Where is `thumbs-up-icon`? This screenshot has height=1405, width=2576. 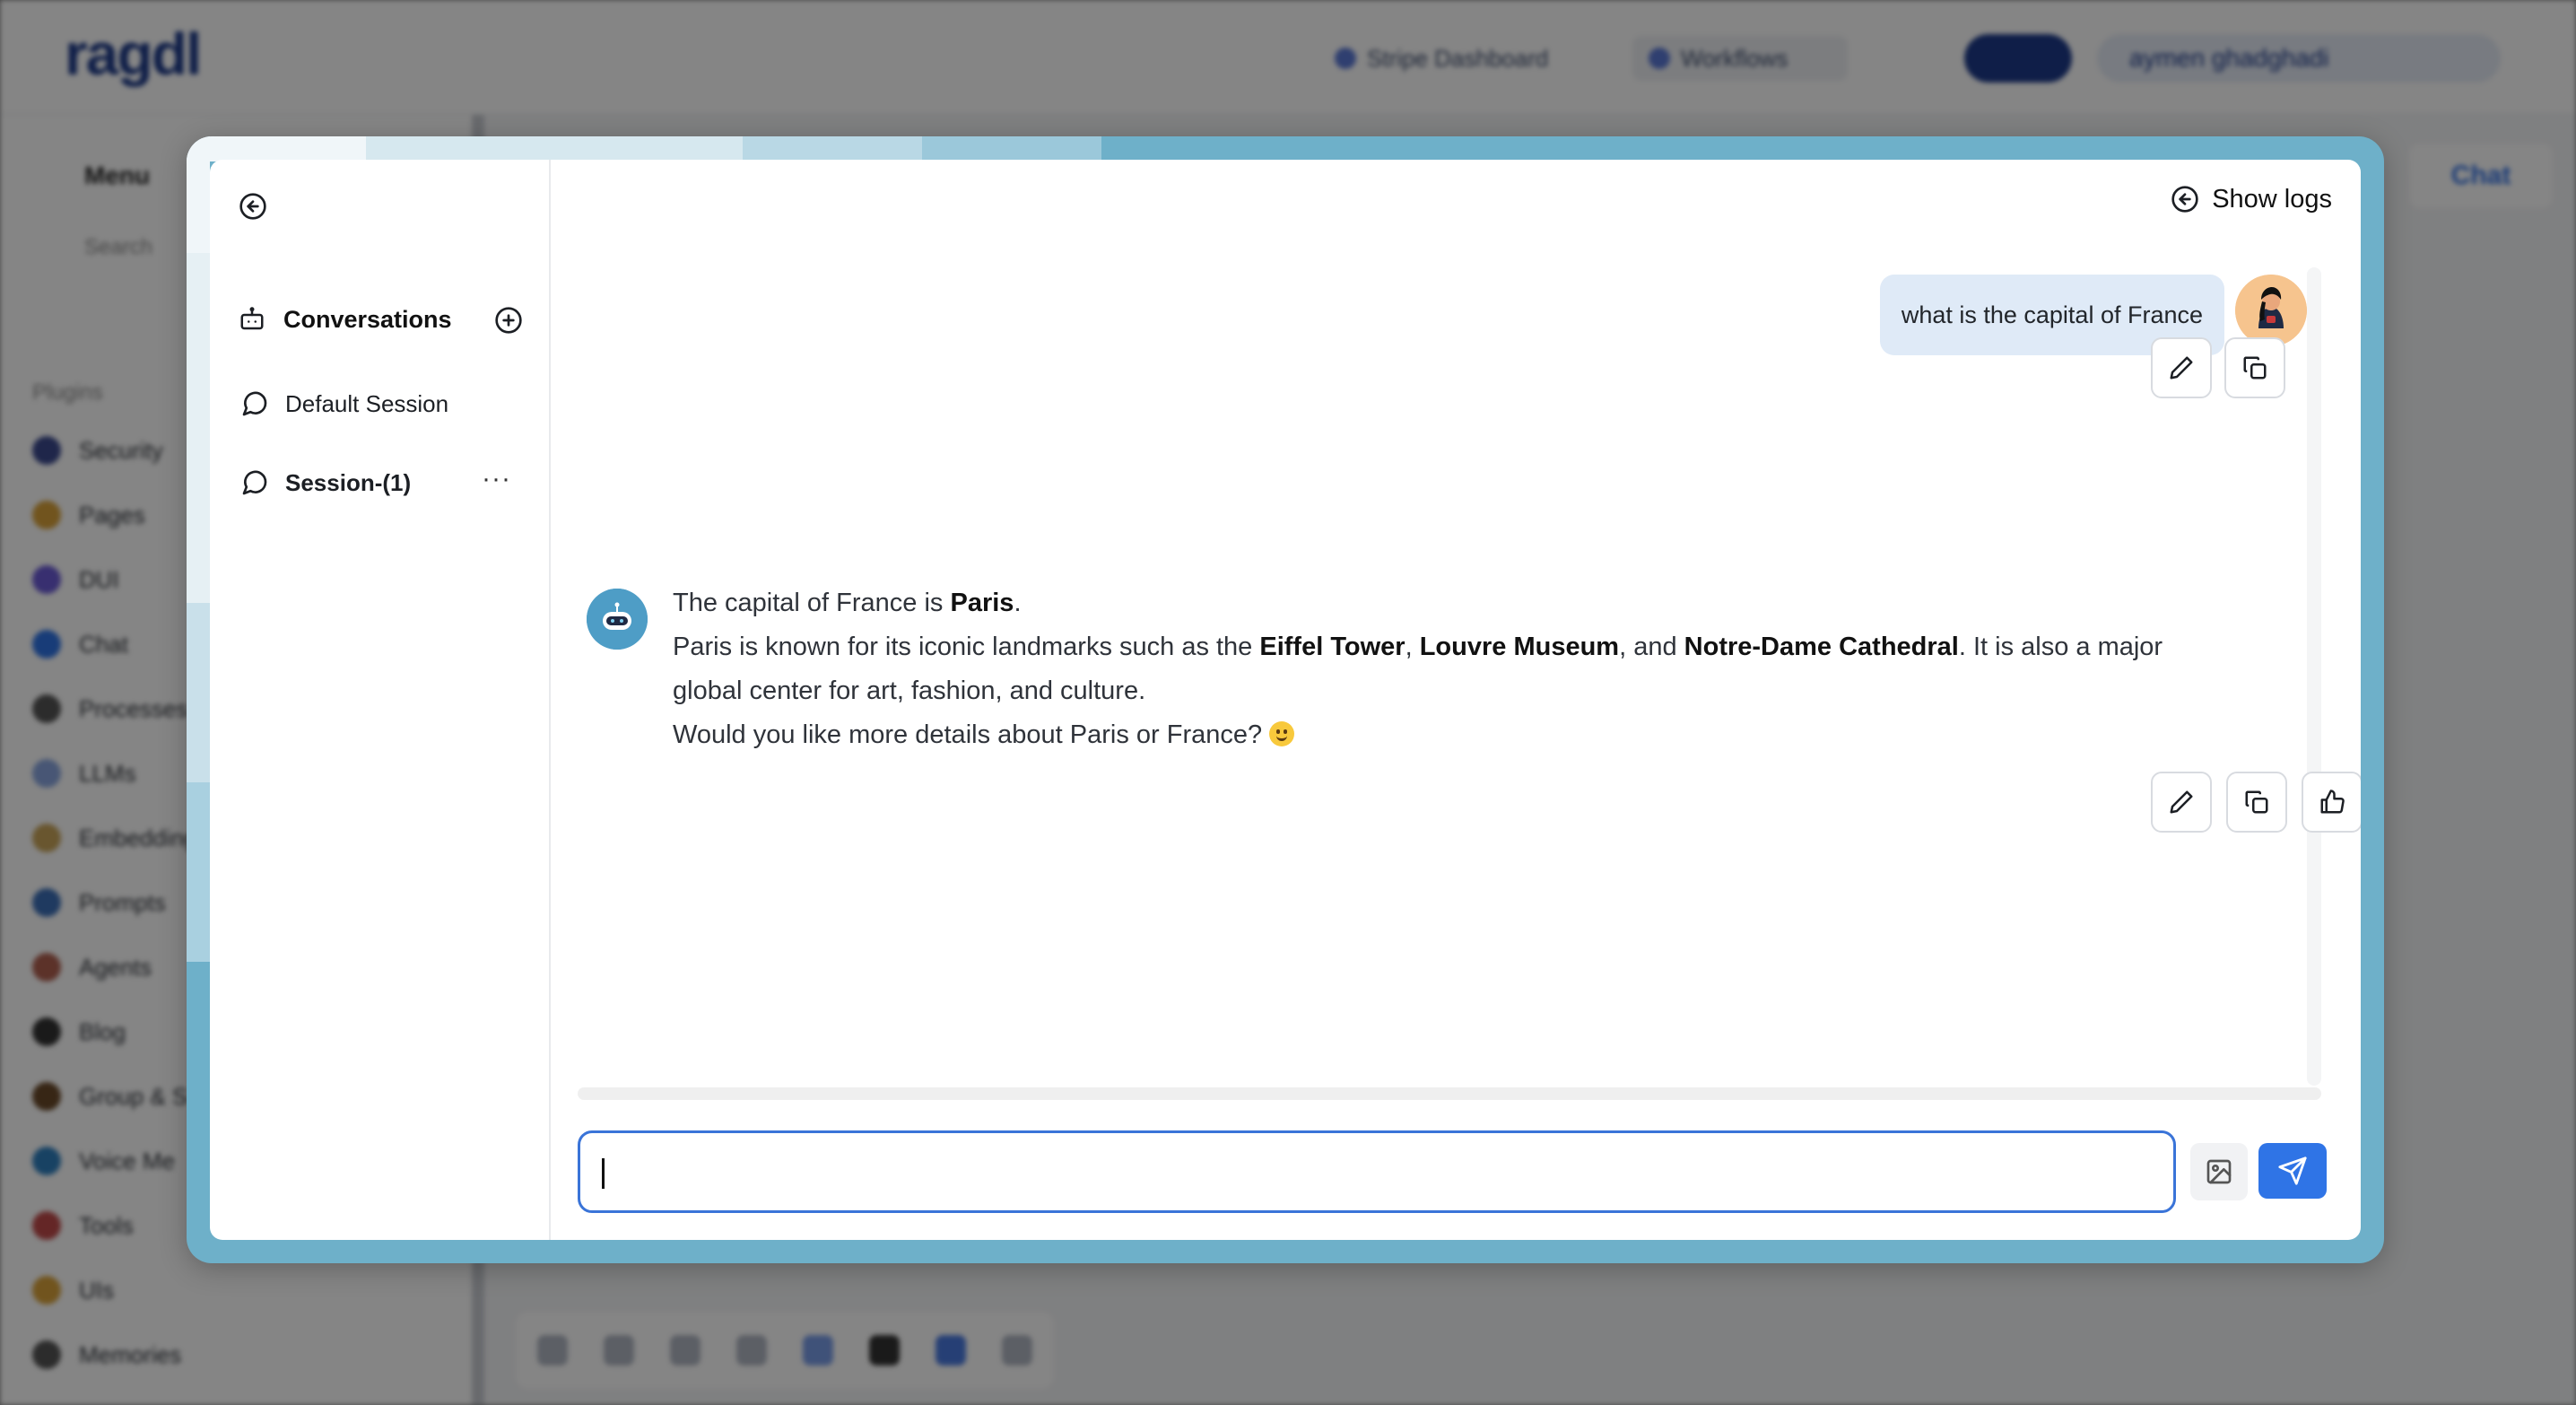 thumbs-up-icon is located at coordinates (2332, 802).